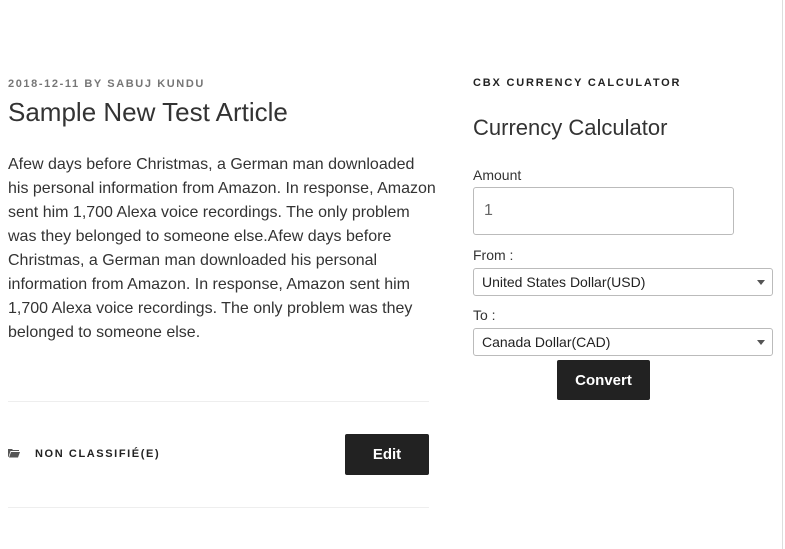 This screenshot has height=549, width=785. Describe the element at coordinates (106, 84) in the screenshot. I see `post-meta: 2018-12-11 BY SABUJ KUNDU` at that location.